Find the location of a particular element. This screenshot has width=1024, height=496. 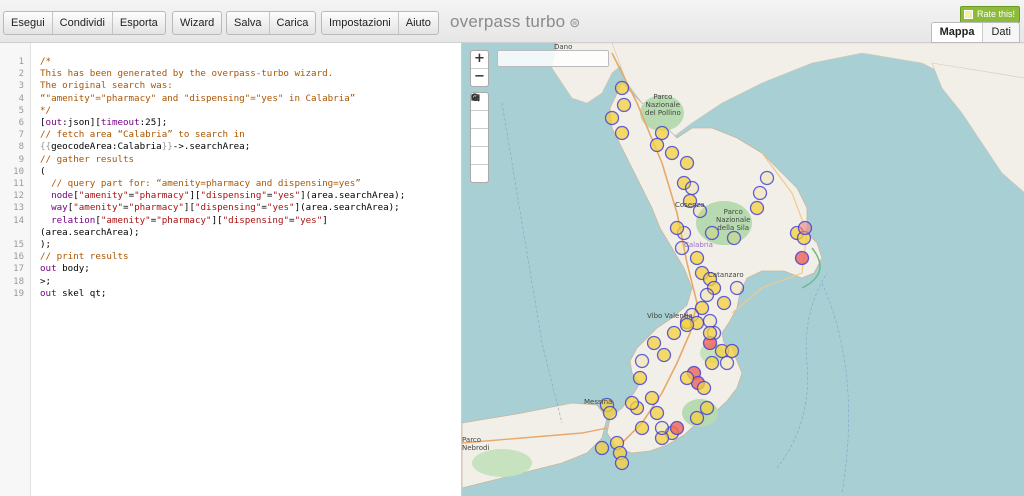

zoom-in-button: + is located at coordinates (479, 60).